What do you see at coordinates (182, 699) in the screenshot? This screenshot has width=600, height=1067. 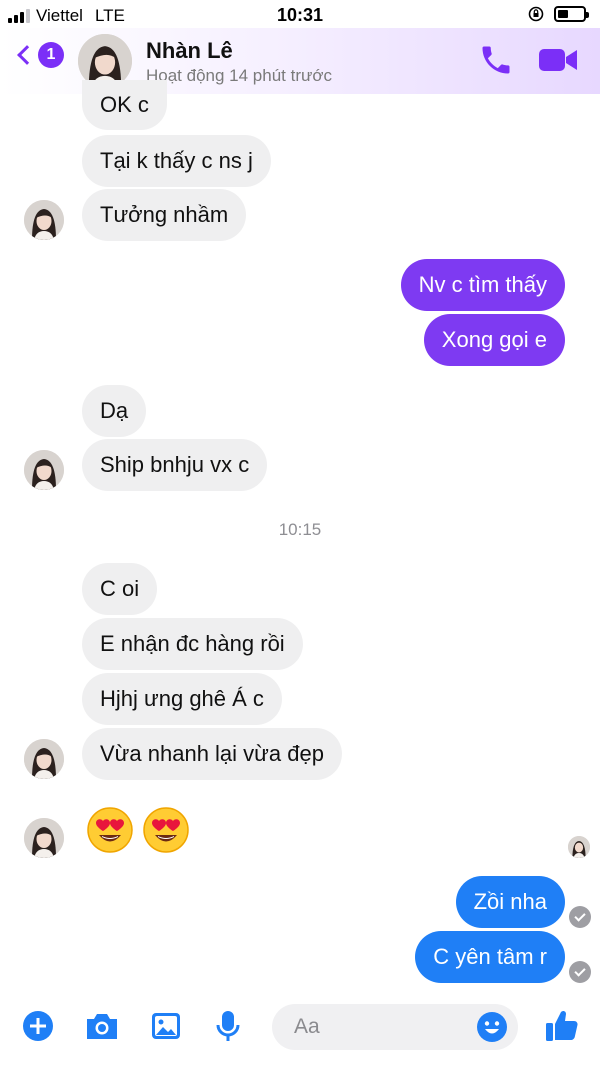 I see `message-bubble-incoming: Hjhj ưng ghê Á c` at bounding box center [182, 699].